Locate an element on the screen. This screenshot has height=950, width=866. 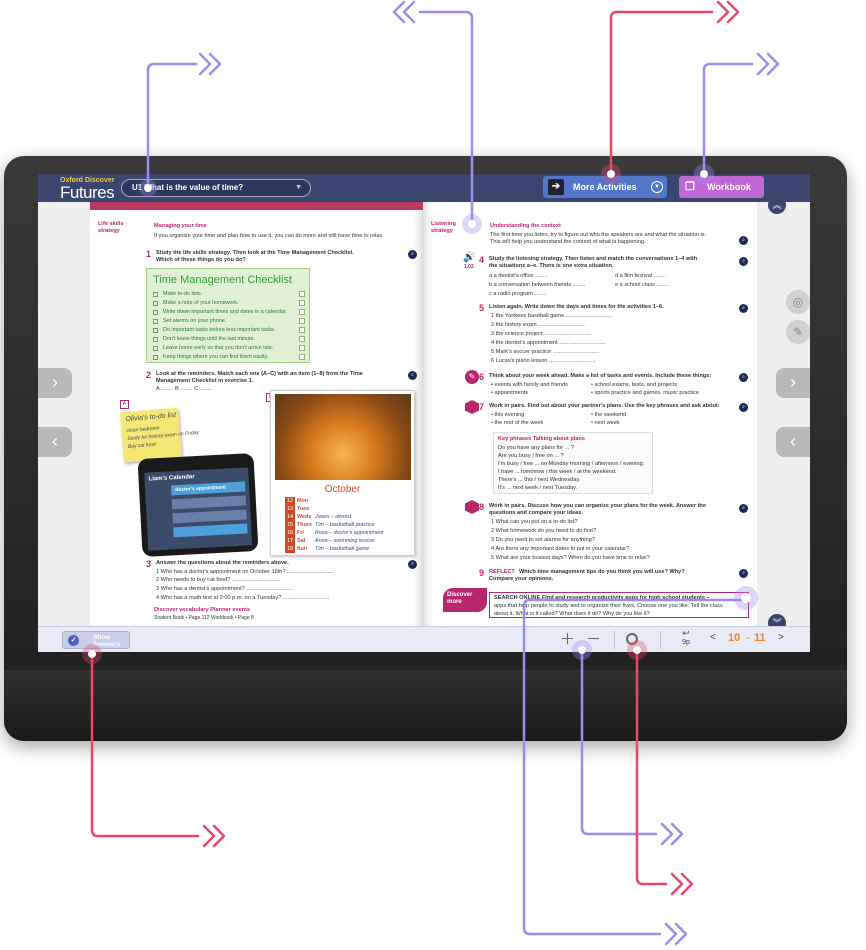
zoom-in-button: ＋ is located at coordinates (567, 640).